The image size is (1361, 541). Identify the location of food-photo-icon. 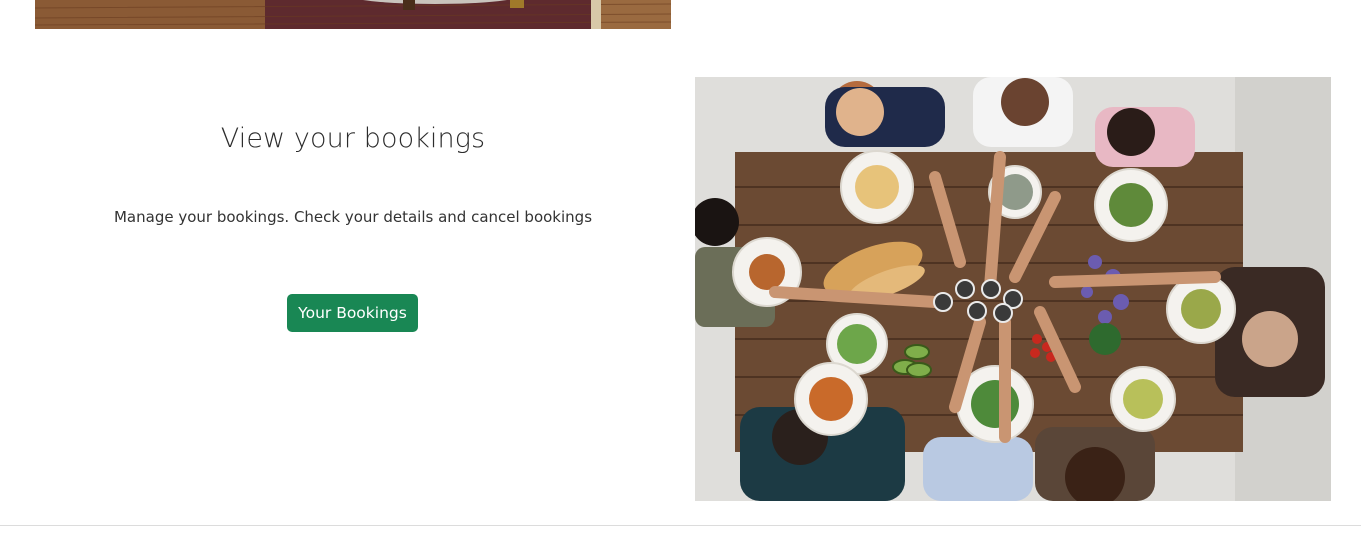
(353, 14).